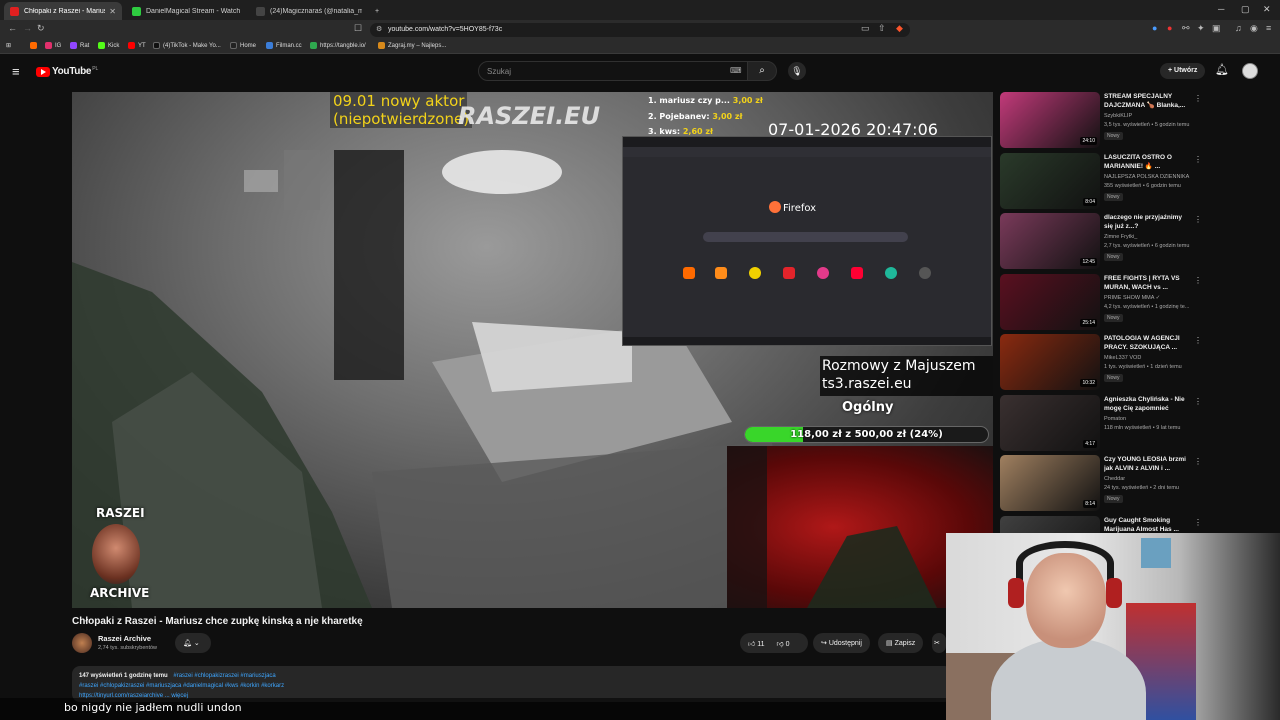  Describe the element at coordinates (1114, 479) in the screenshot. I see `recommendation-channel: Cheddar` at that location.